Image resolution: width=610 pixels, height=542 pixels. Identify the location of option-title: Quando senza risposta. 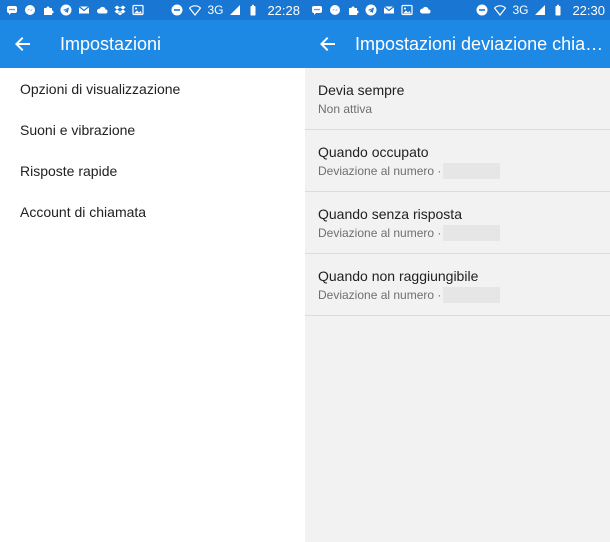
(390, 214).